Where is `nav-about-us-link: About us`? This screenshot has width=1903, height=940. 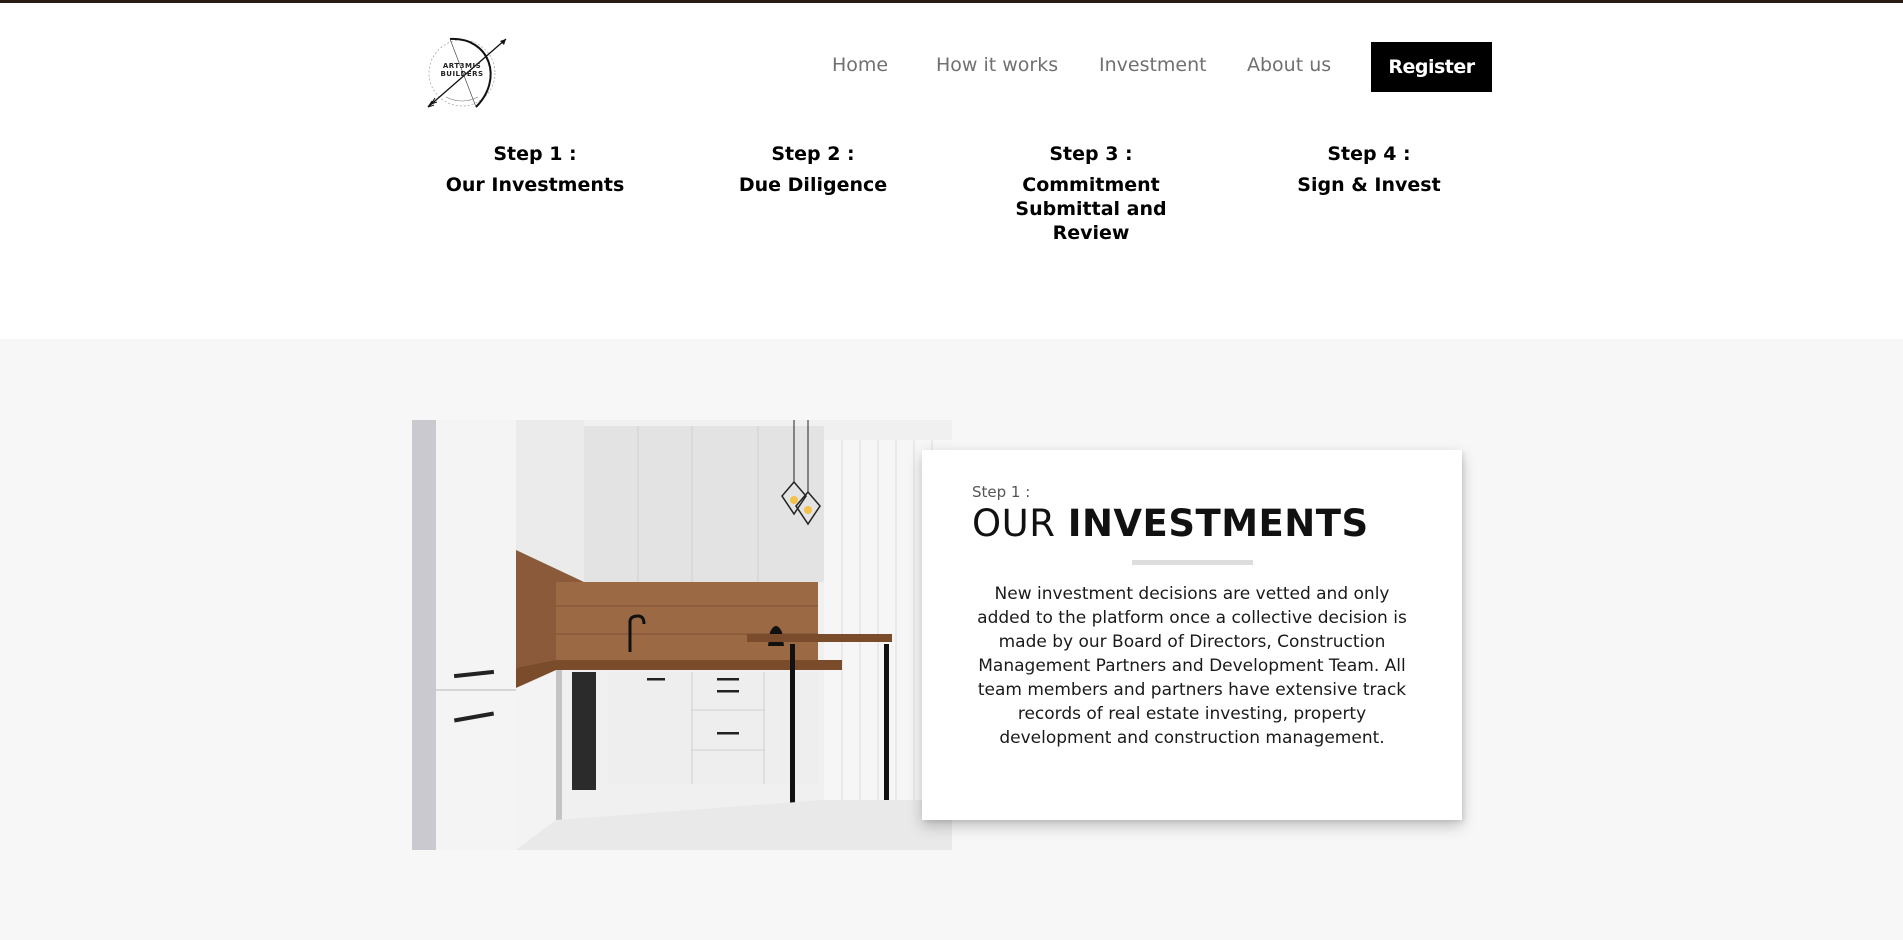
nav-about-us-link: About us is located at coordinates (1289, 65).